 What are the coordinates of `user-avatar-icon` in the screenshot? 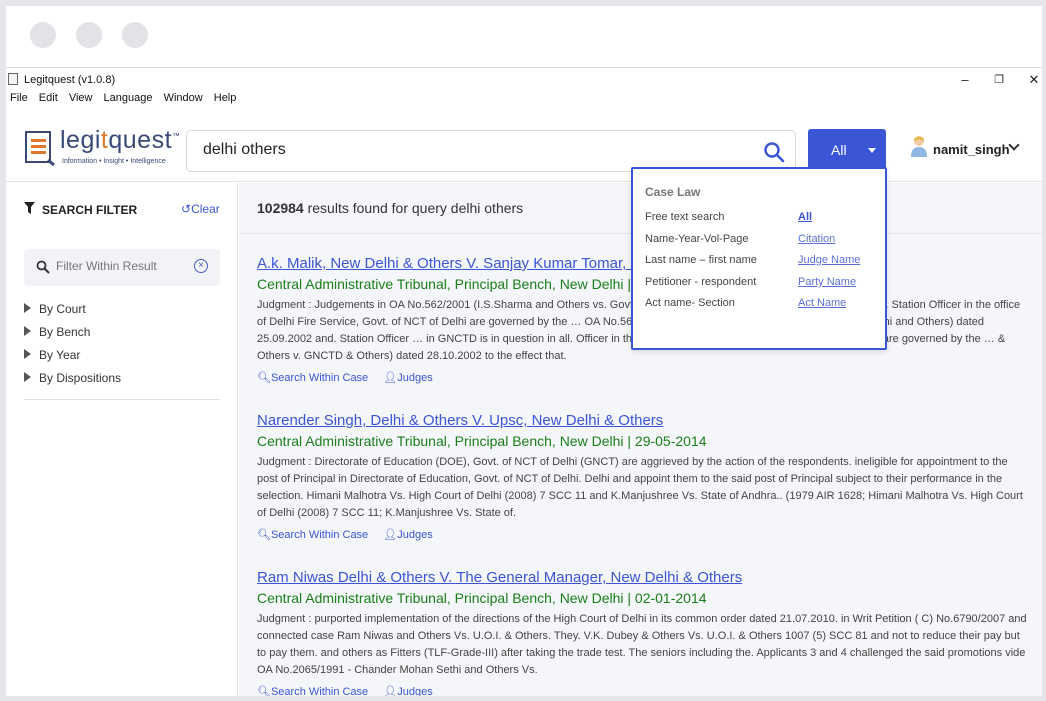 It's located at (919, 146).